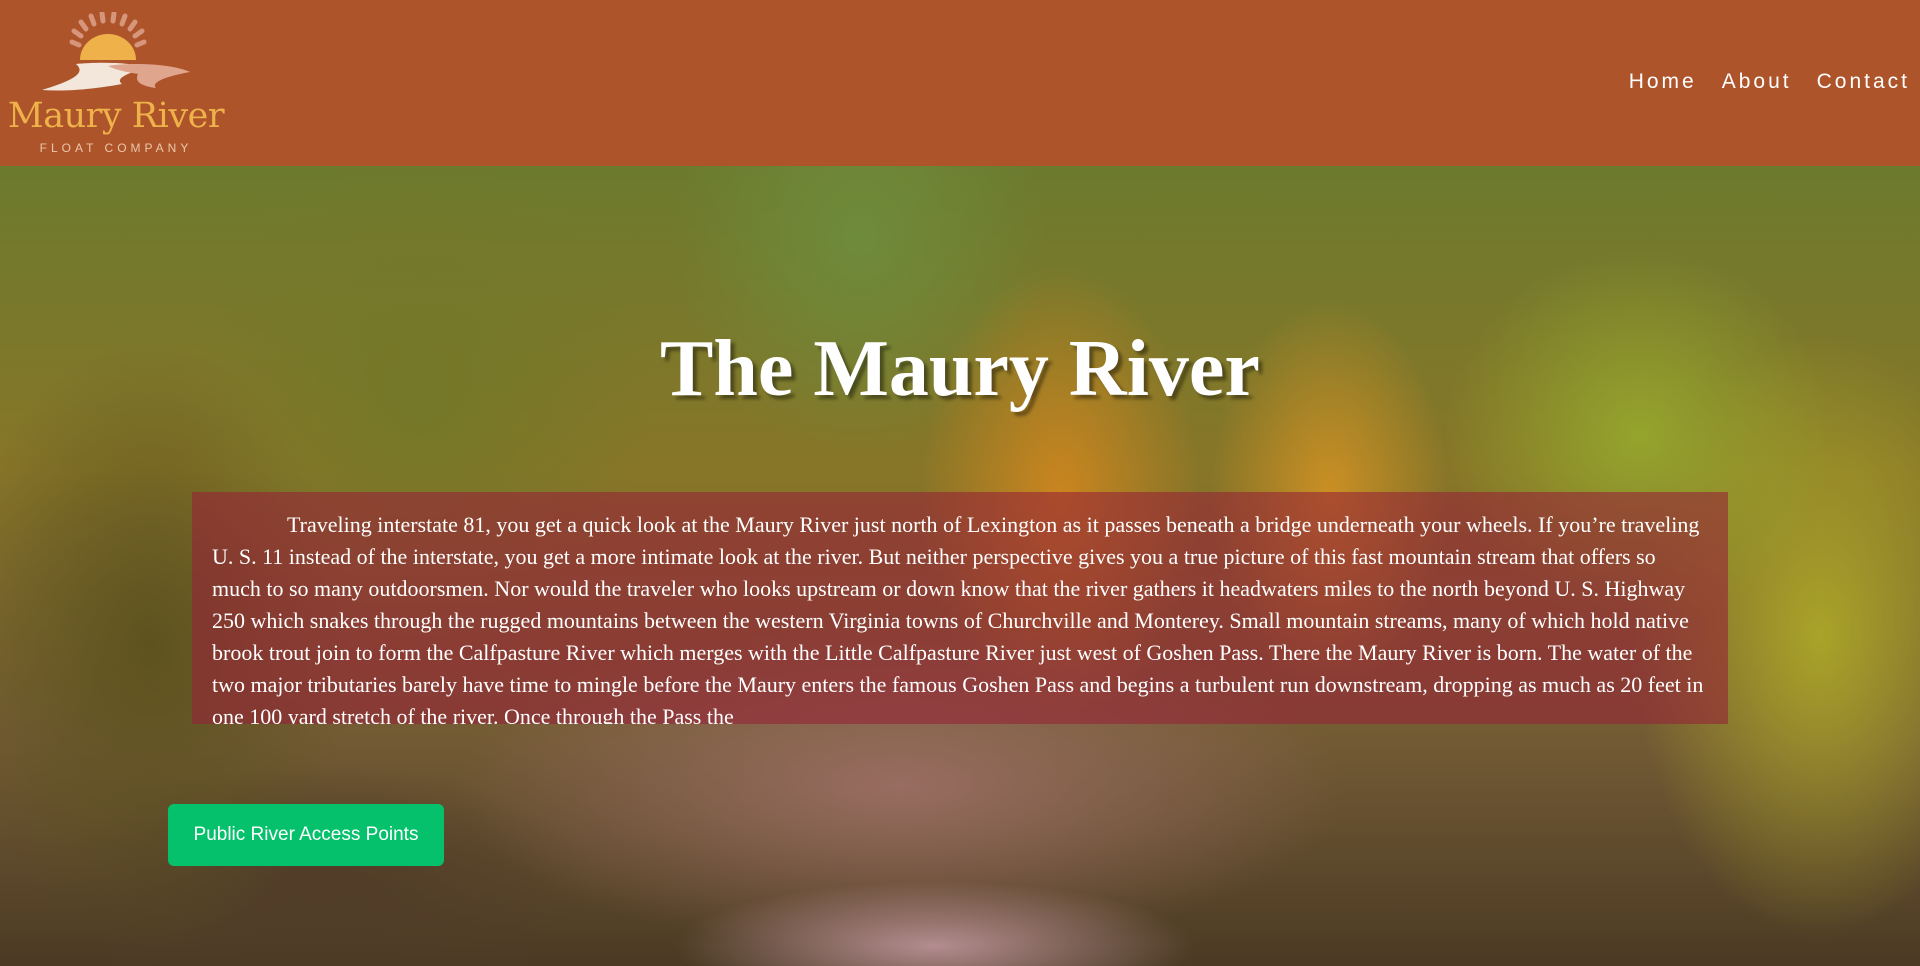  I want to click on main-nav: Home About Contact, so click(1769, 82).